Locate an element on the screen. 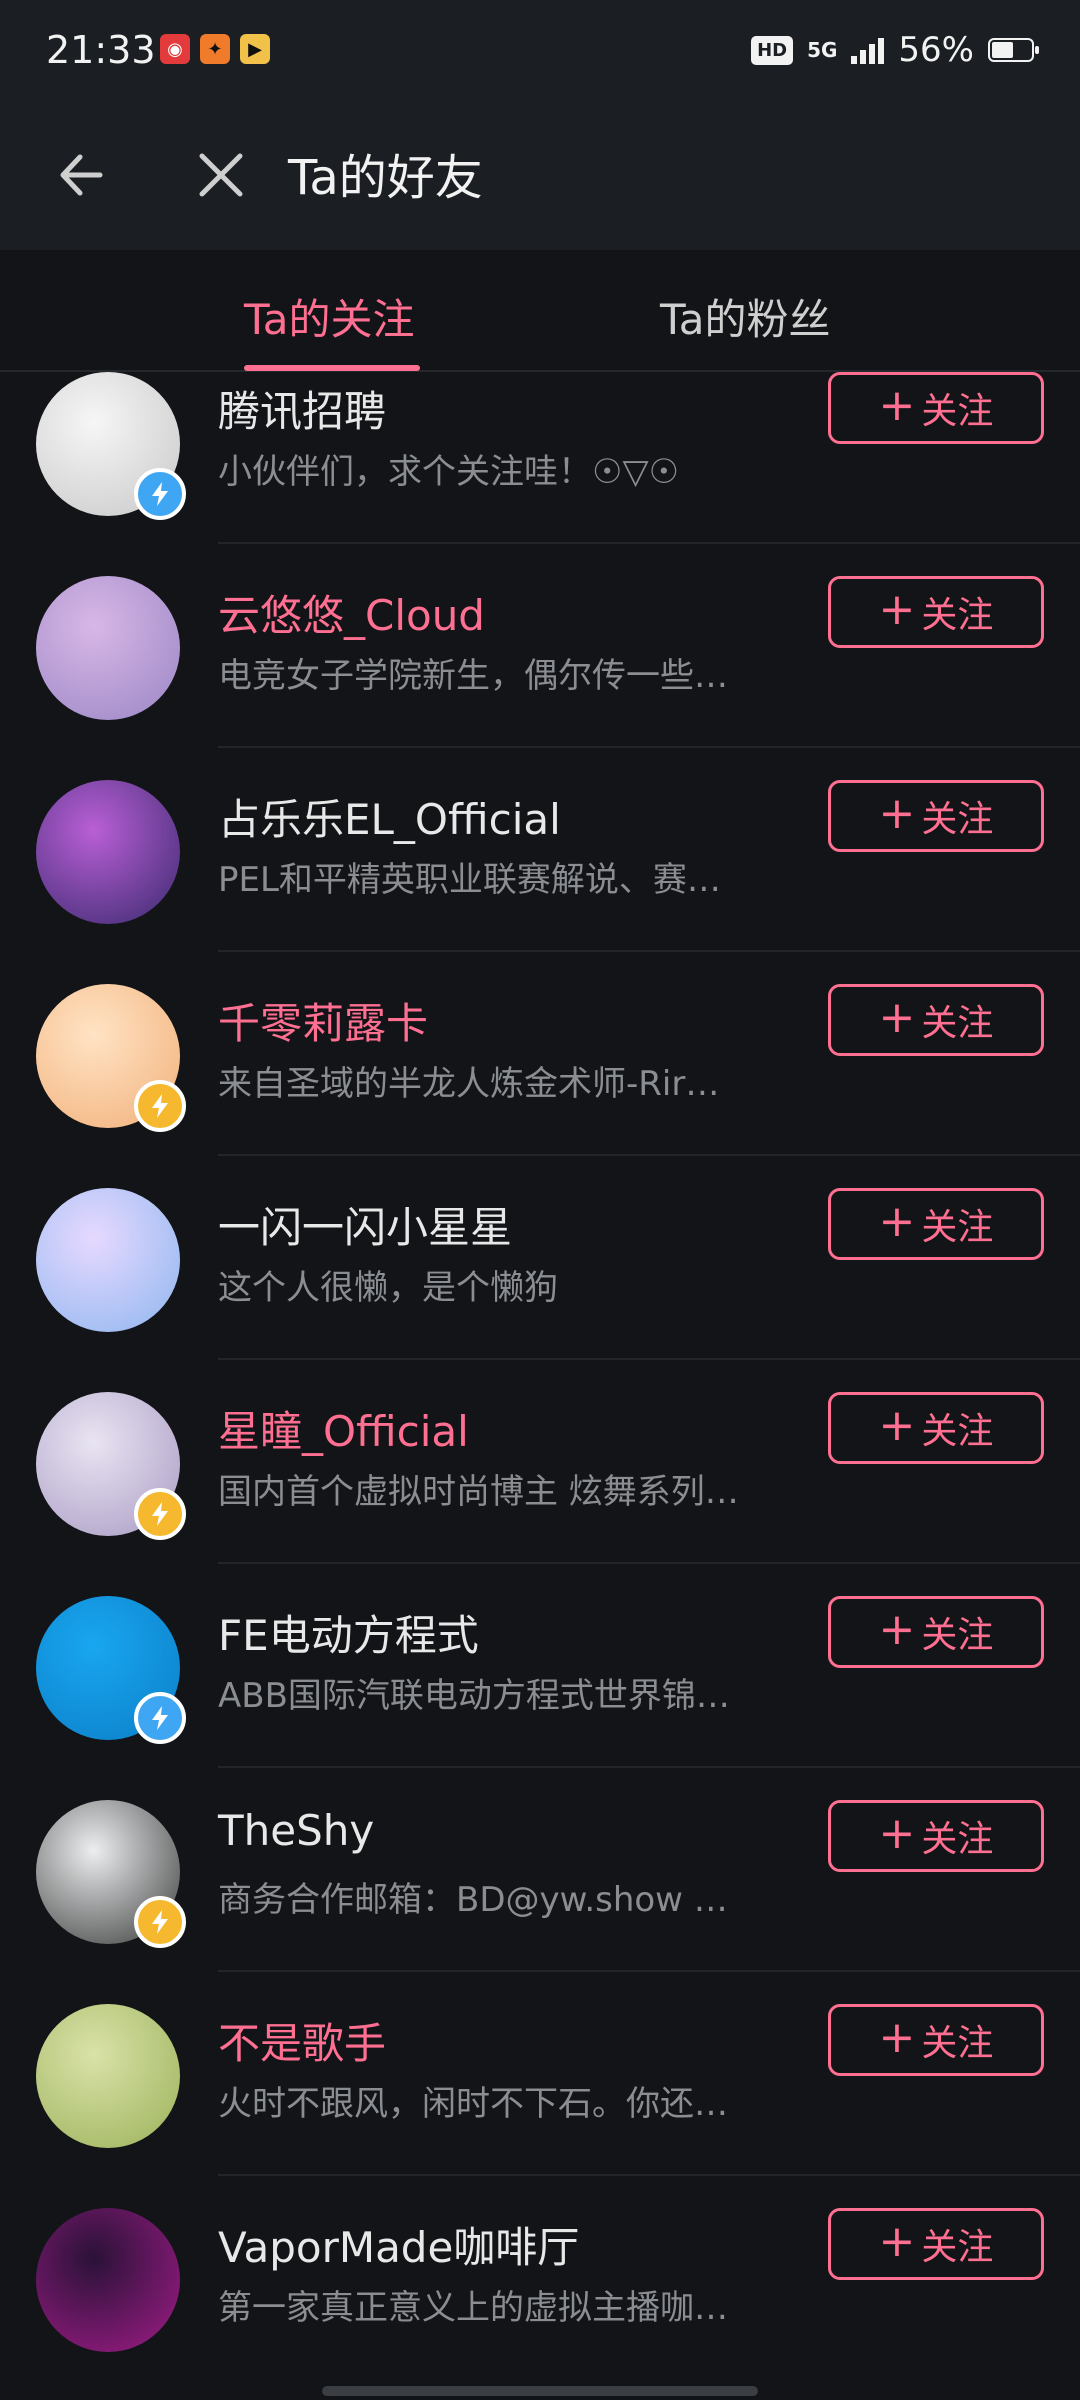 Image resolution: width=1080 pixels, height=2400 pixels. list-item: VaporMade咖啡厅第一家真正意义上的虚拟主播咖… + 关注 is located at coordinates (540, 2269).